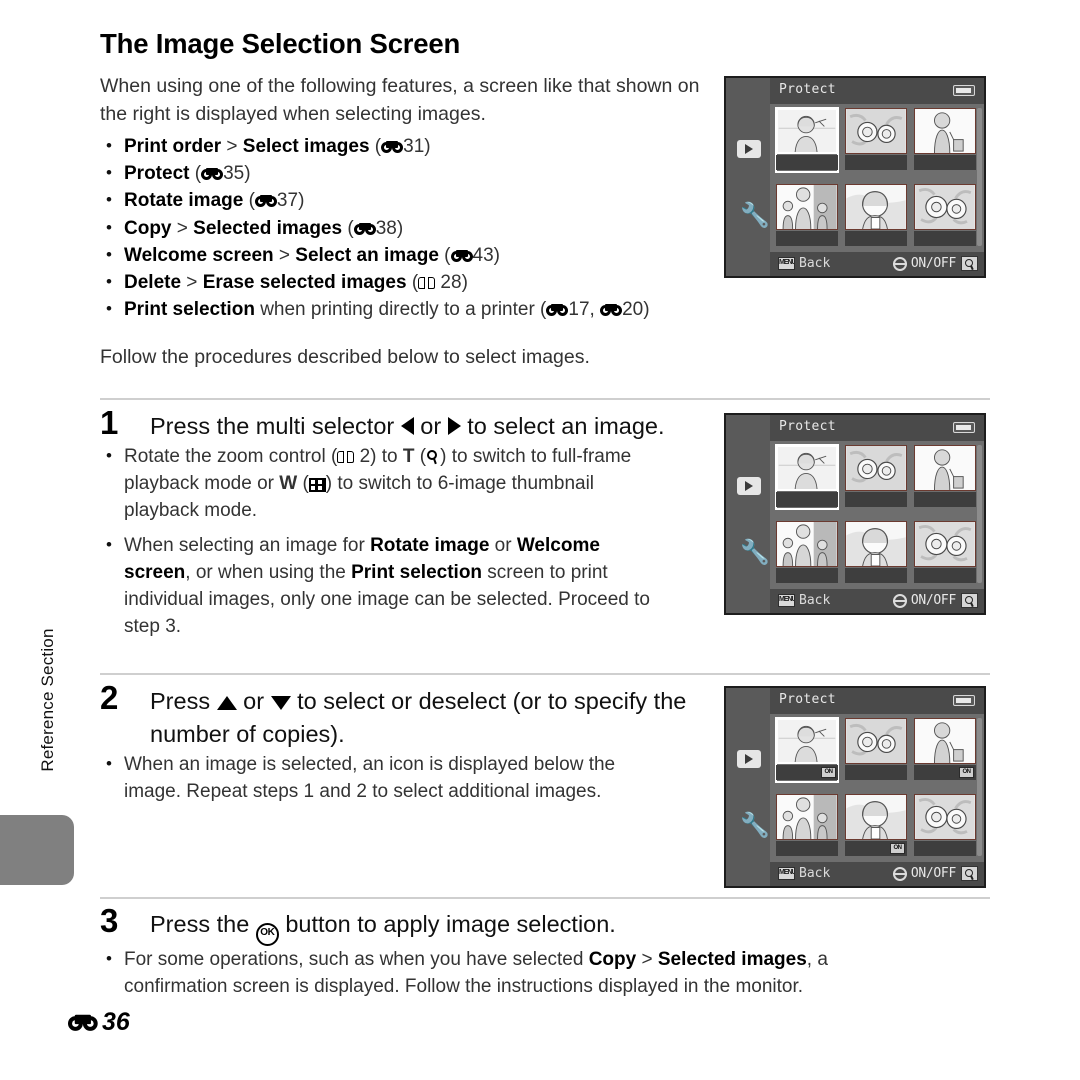 Image resolution: width=1080 pixels, height=1080 pixels. What do you see at coordinates (400, 310) in the screenshot?
I see `feature-tail: when printing directly to a printer (` at bounding box center [400, 310].